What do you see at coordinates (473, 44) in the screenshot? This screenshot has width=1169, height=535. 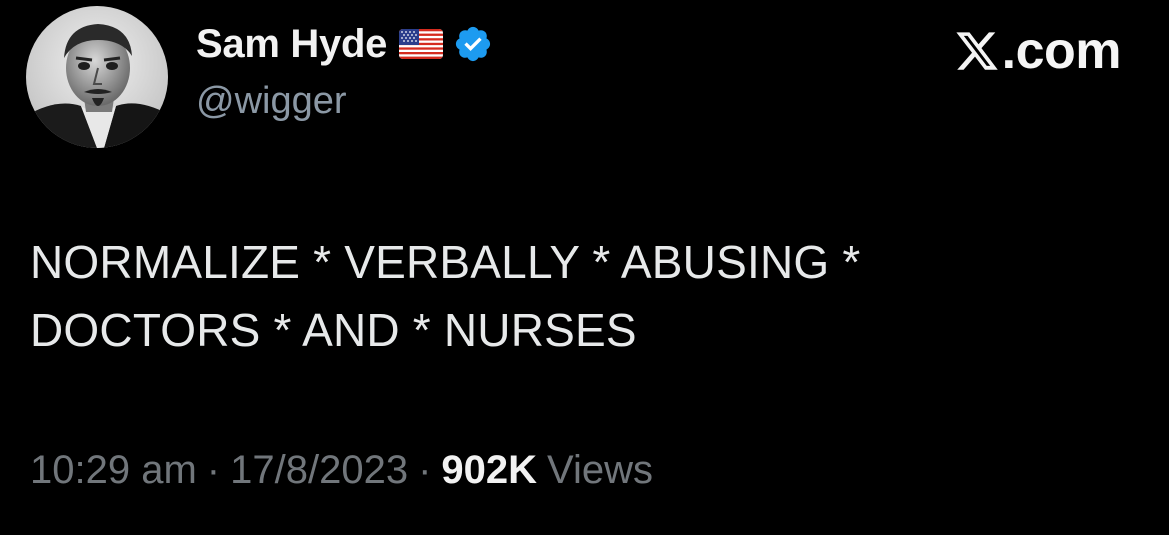 I see `verified-badge-icon` at bounding box center [473, 44].